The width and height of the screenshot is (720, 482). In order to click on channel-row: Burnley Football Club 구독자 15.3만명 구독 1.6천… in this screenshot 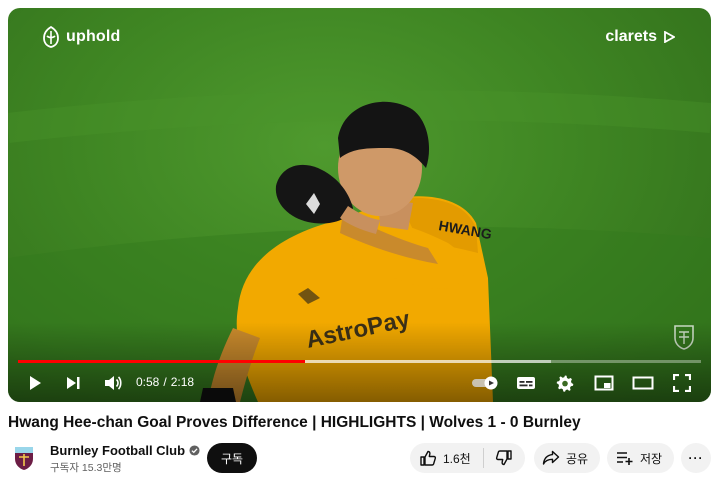, I will do `click(360, 458)`.